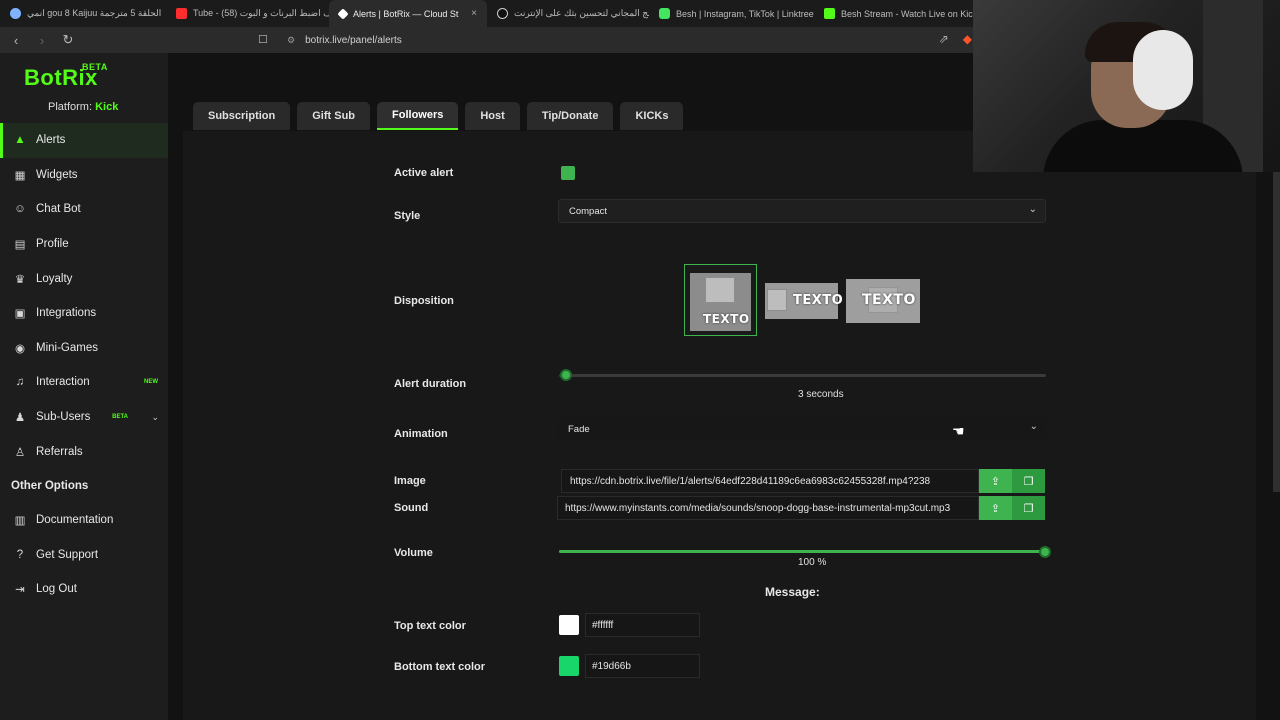  I want to click on site-info-icon: ⚙, so click(291, 39).